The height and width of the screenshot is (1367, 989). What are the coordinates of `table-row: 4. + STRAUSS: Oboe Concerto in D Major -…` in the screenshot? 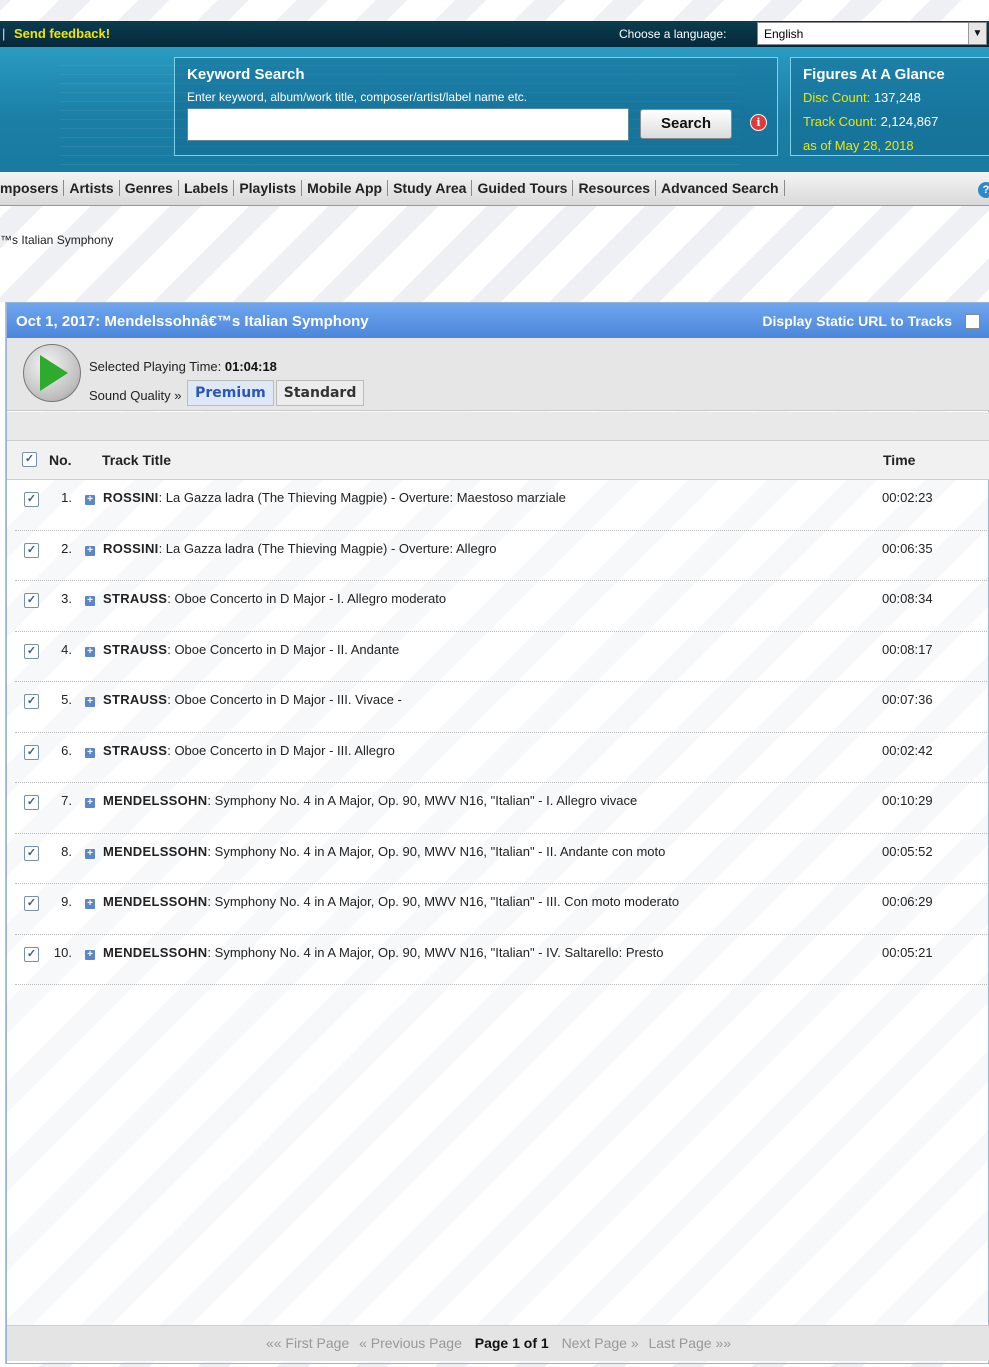 It's located at (501, 657).